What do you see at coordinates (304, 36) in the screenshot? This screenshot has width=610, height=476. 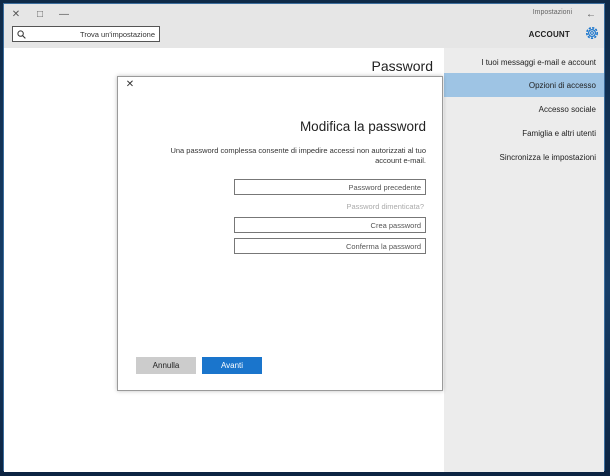 I see `settings-header: Trova un'impostazione ACCOUNT` at bounding box center [304, 36].